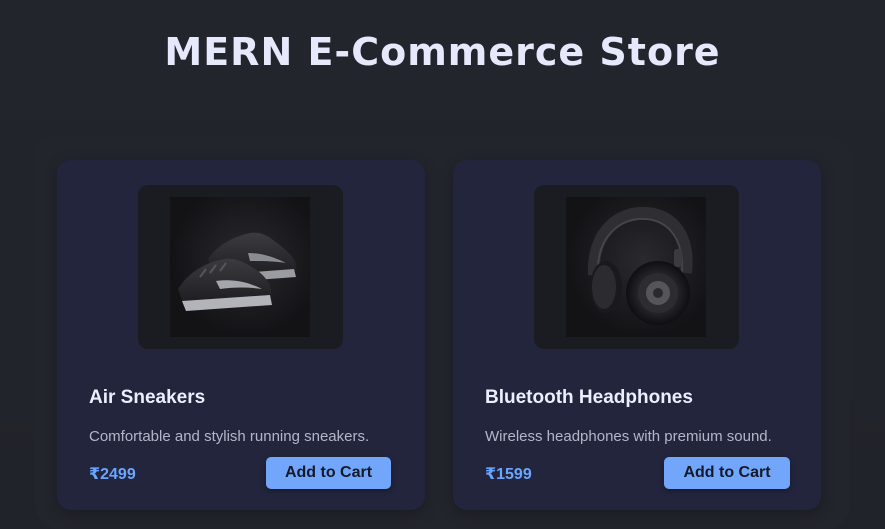 This screenshot has height=529, width=885. I want to click on sneaker-image, so click(240, 267).